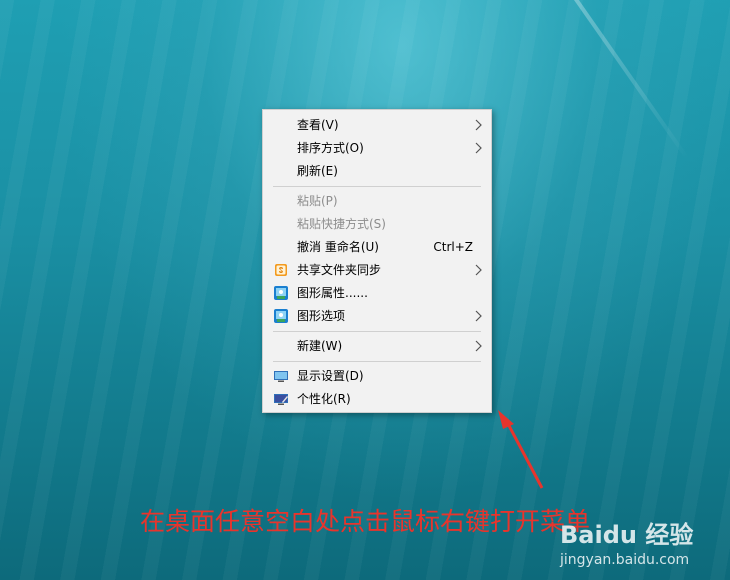 Image resolution: width=730 pixels, height=580 pixels. What do you see at coordinates (281, 399) in the screenshot?
I see `personalize-icon` at bounding box center [281, 399].